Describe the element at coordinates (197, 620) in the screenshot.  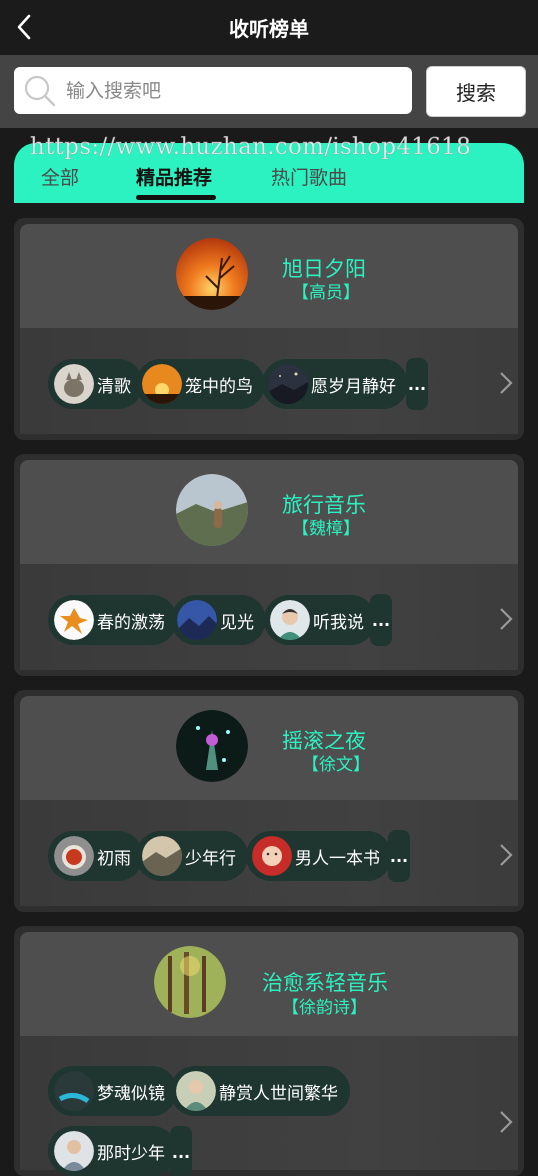
I see `mountain-thumb-icon` at that location.